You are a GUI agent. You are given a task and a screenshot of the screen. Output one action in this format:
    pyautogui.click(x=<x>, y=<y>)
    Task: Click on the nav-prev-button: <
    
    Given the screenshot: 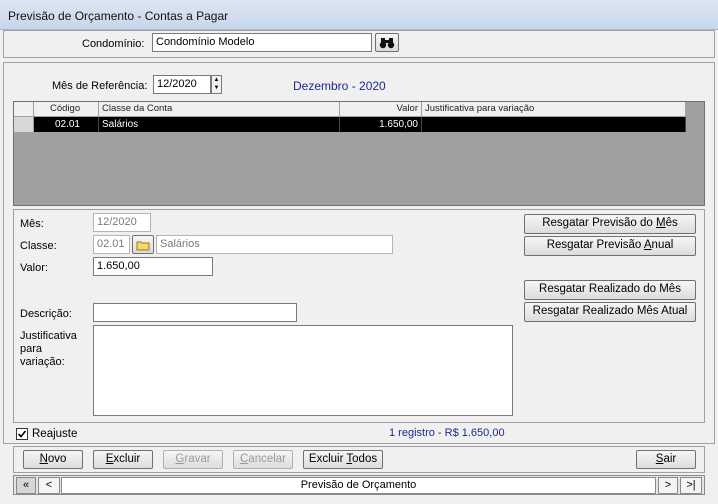 What is the action you would take?
    pyautogui.click(x=49, y=485)
    